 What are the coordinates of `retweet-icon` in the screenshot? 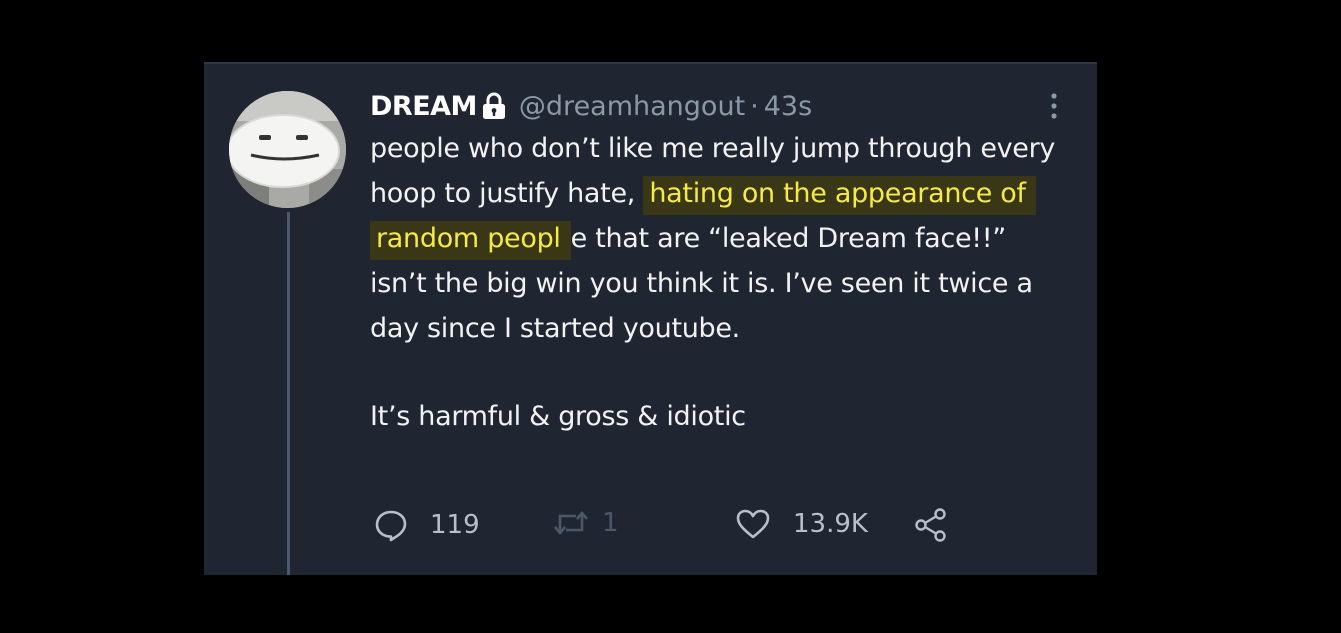 It's located at (571, 523).